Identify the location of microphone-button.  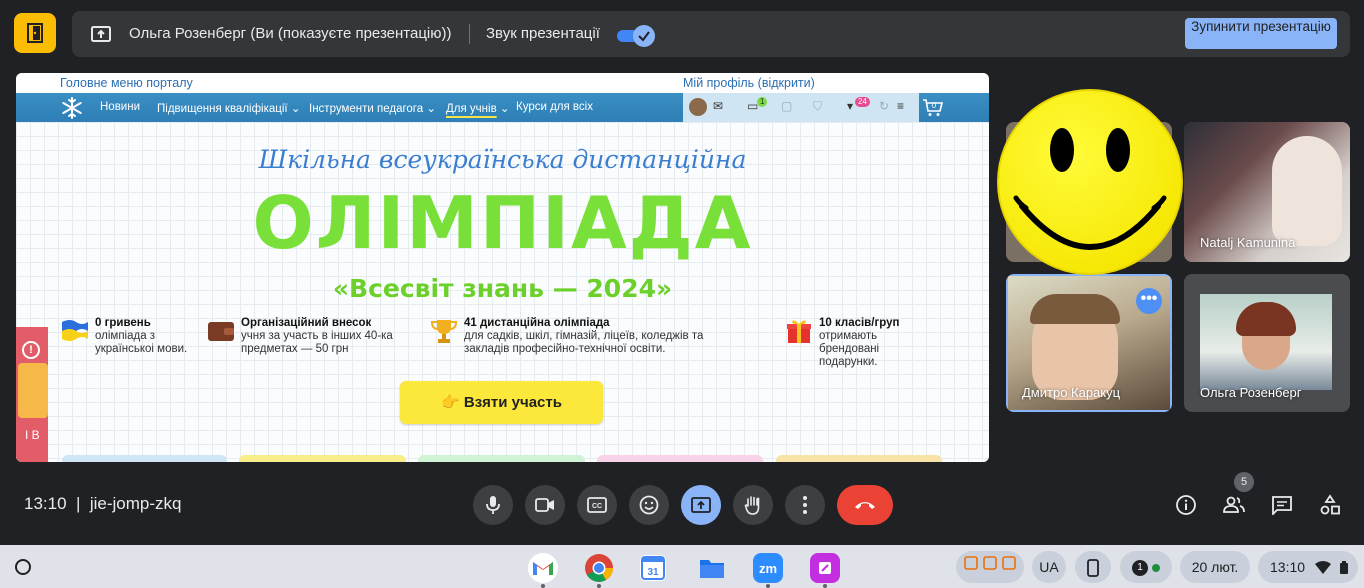
(493, 505).